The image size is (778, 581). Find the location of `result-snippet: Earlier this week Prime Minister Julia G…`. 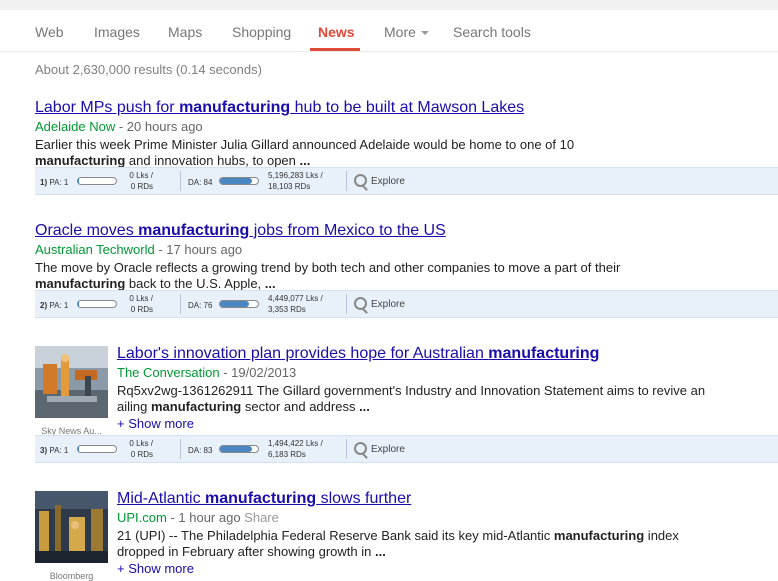

result-snippet: Earlier this week Prime Minister Julia G… is located at coordinates (406, 153).